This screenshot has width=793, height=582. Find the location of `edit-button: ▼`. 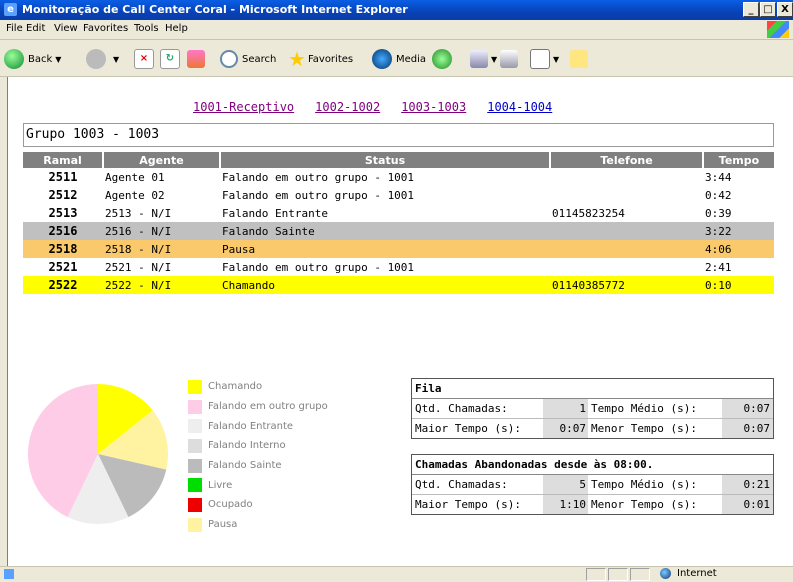

edit-button: ▼ is located at coordinates (544, 59).